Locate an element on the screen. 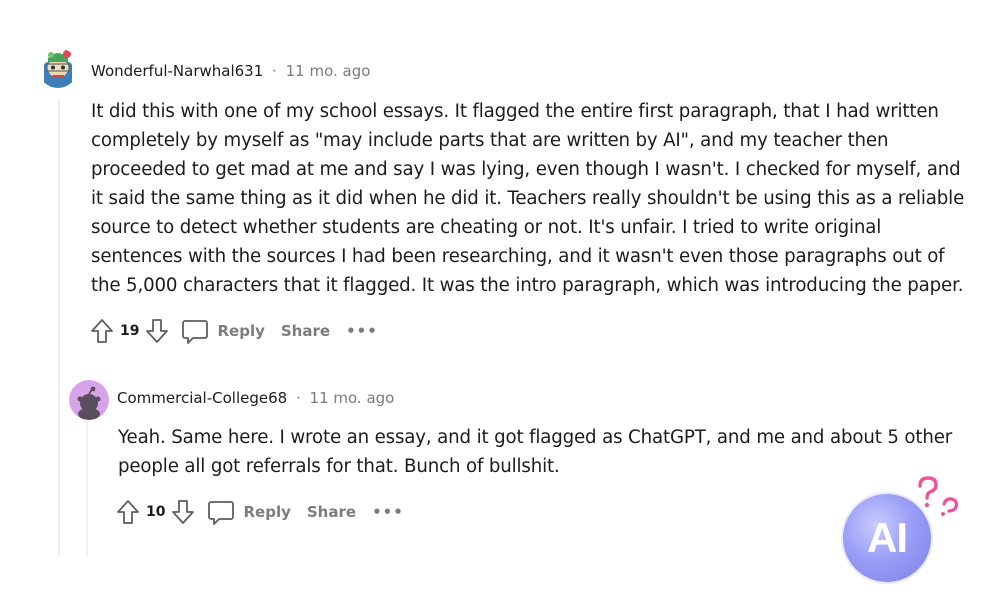  thread-line-reply is located at coordinates (87, 489).